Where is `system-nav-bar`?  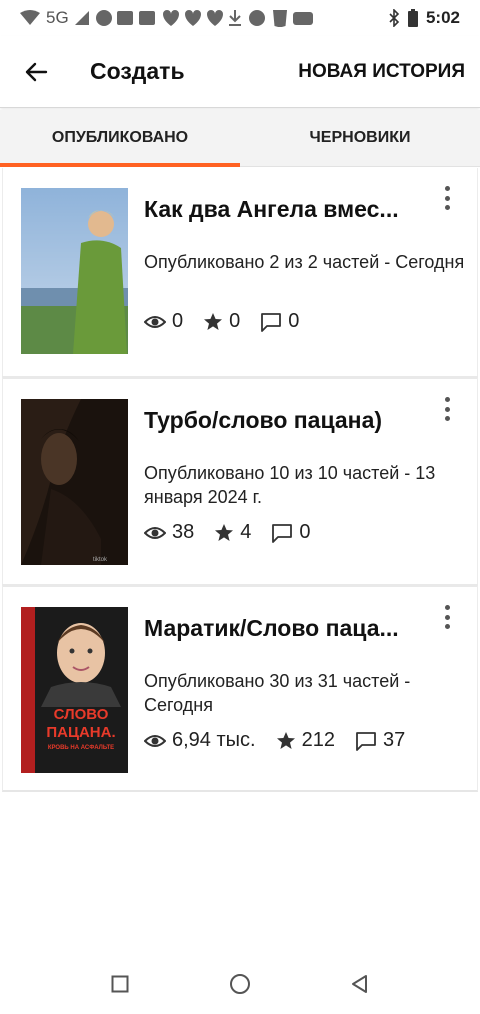
system-nav-bar is located at coordinates (240, 984).